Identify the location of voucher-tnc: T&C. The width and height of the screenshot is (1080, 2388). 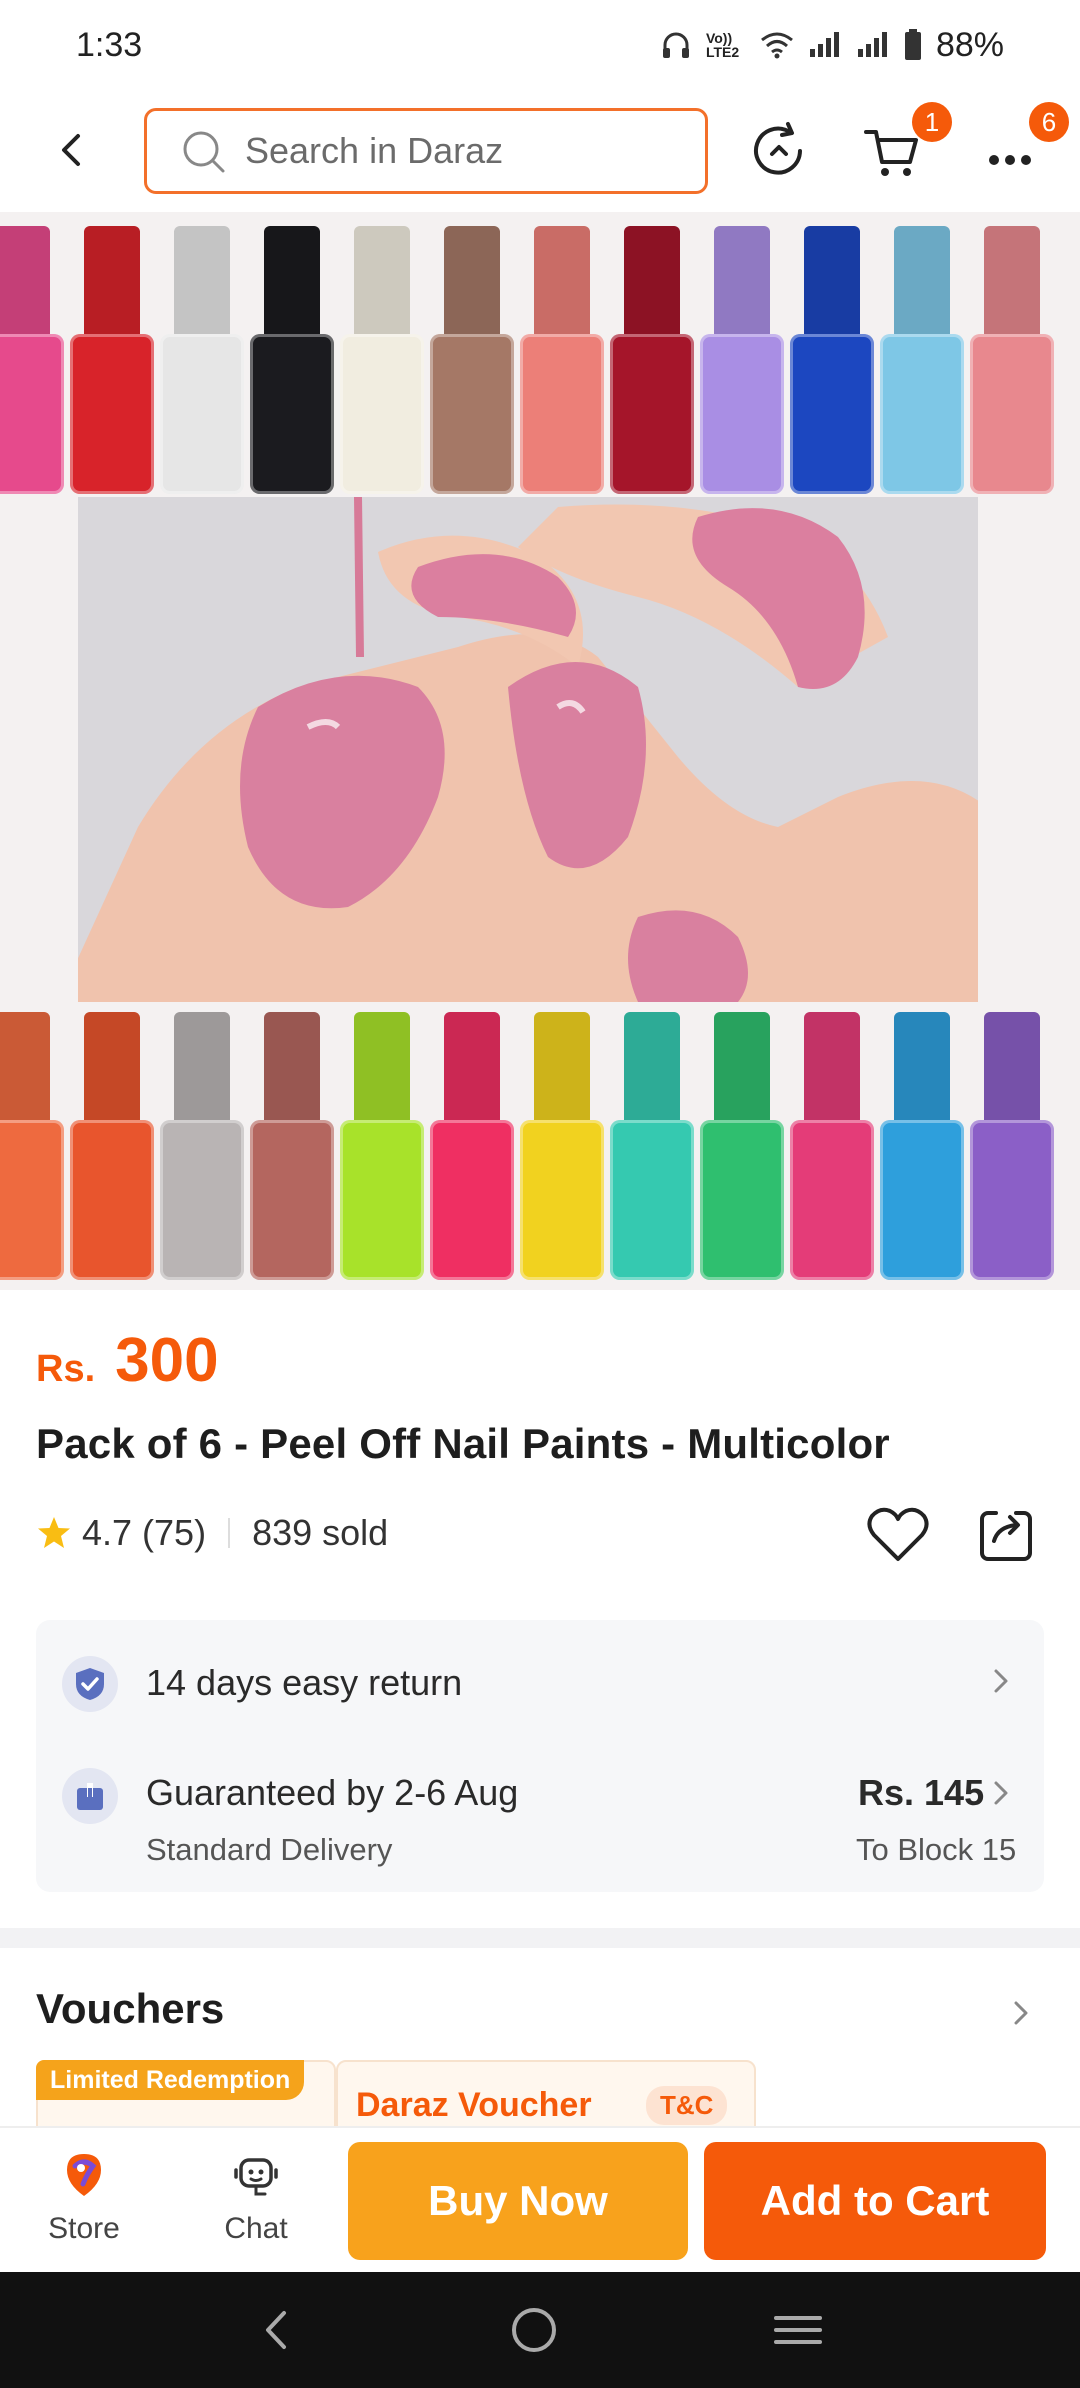
(687, 2105).